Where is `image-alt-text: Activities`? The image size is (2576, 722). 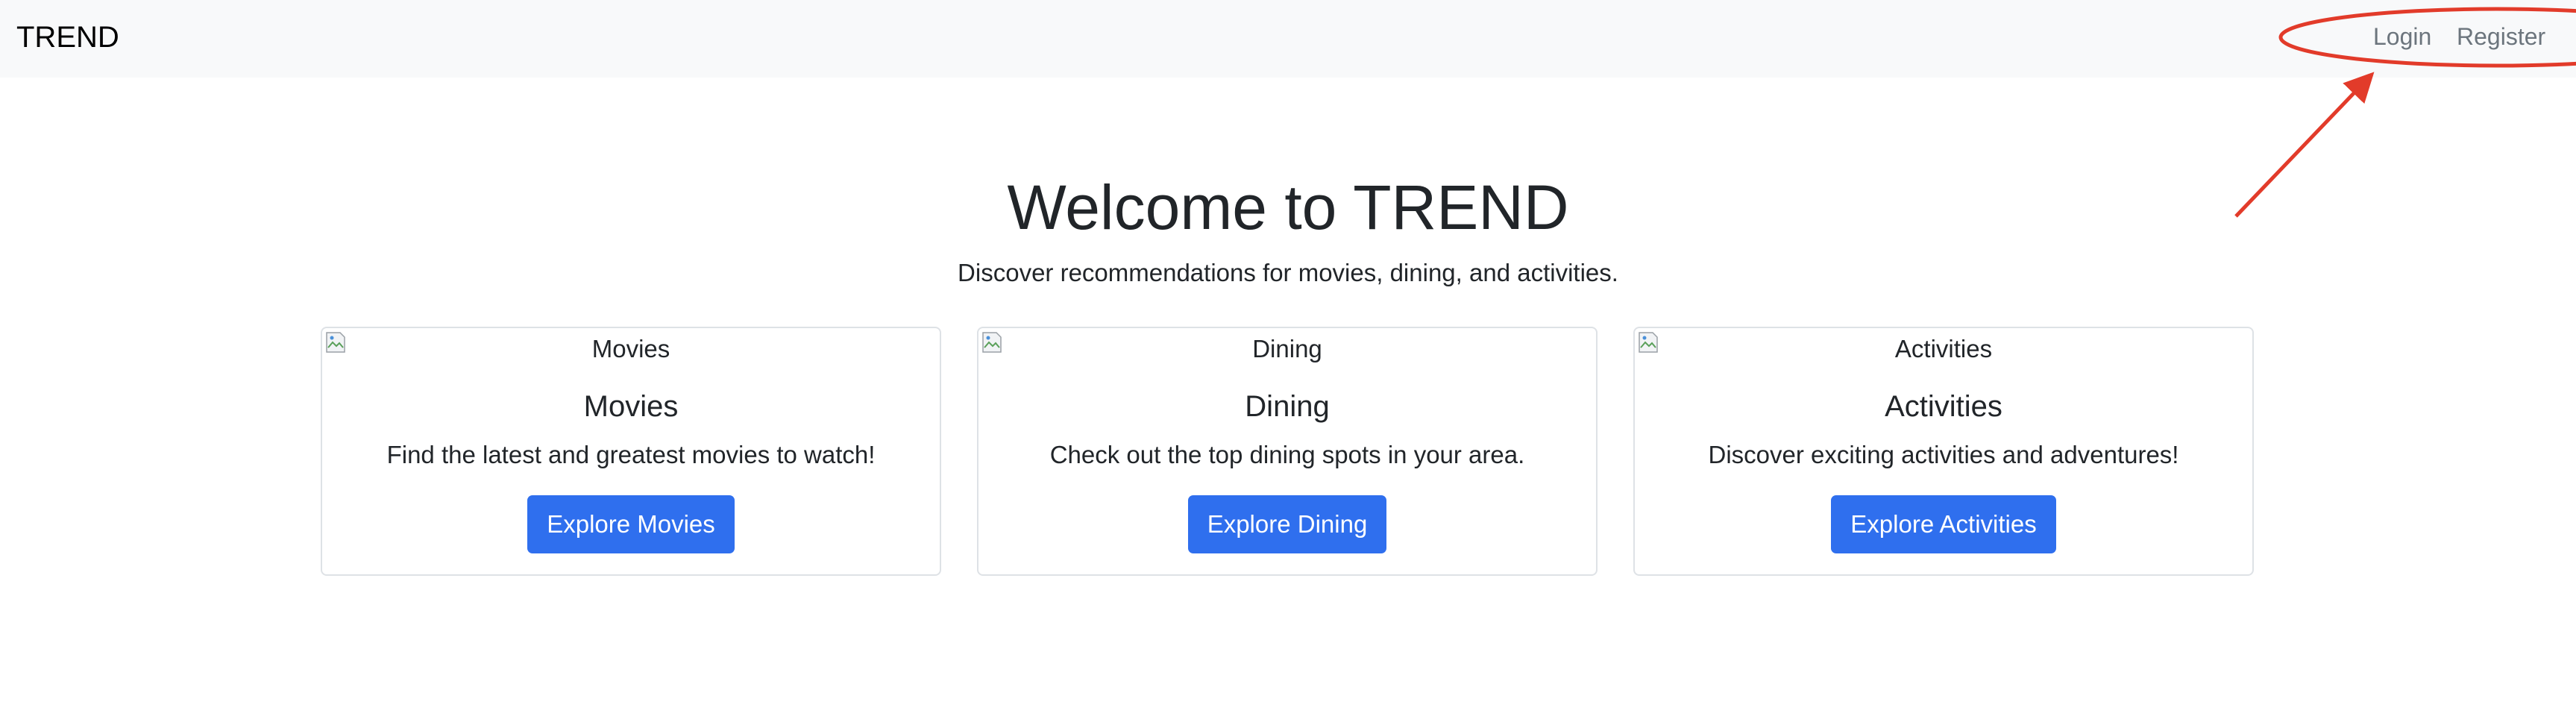
image-alt-text: Activities is located at coordinates (1944, 348).